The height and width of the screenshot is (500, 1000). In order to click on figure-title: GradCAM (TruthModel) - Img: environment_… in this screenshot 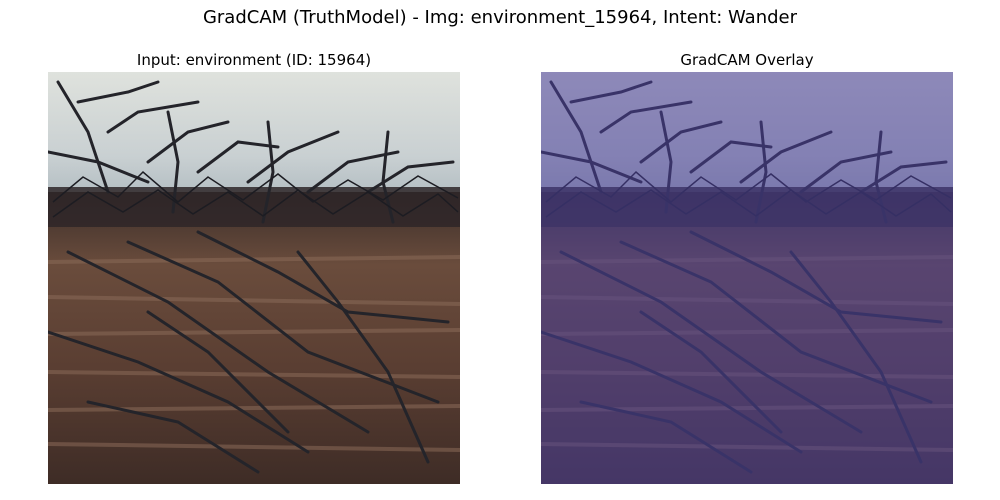, I will do `click(500, 17)`.